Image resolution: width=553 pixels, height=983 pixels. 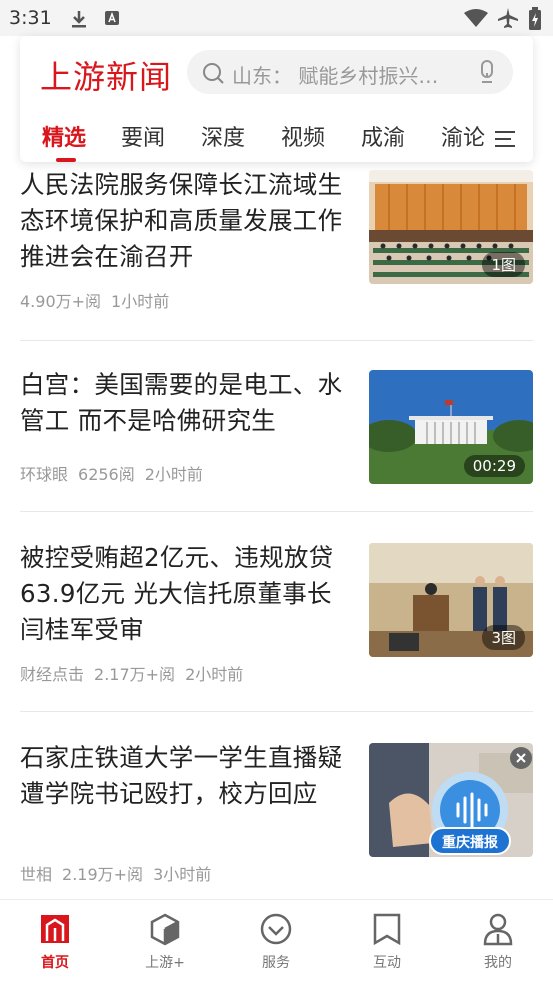 I want to click on home-icon, so click(x=55, y=929).